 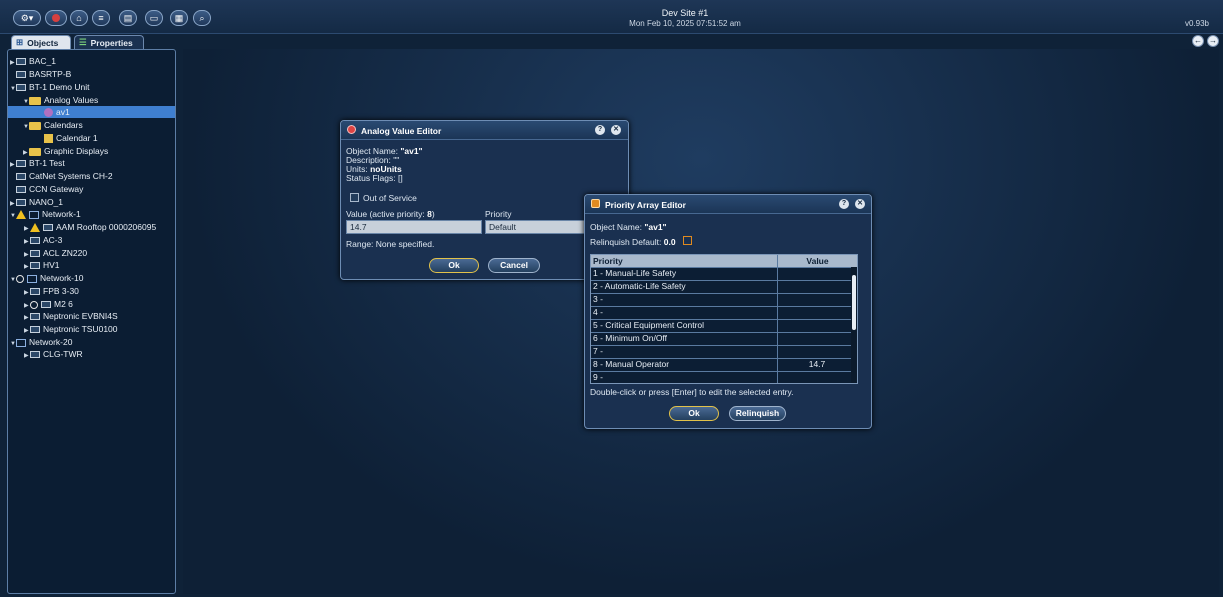 What do you see at coordinates (202, 18) in the screenshot?
I see `search-icon: ⌕` at bounding box center [202, 18].